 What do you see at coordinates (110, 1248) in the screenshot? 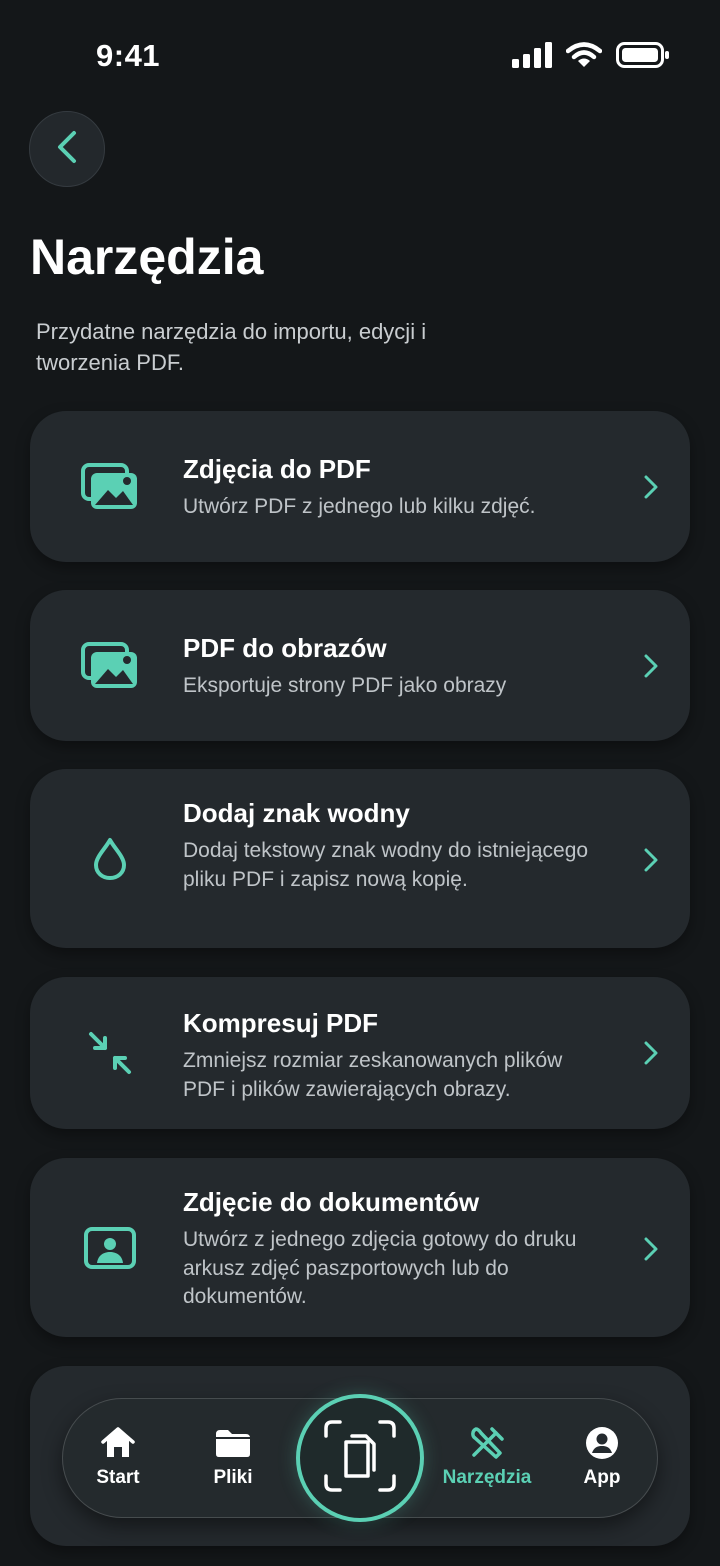
I see `portrait-icon` at bounding box center [110, 1248].